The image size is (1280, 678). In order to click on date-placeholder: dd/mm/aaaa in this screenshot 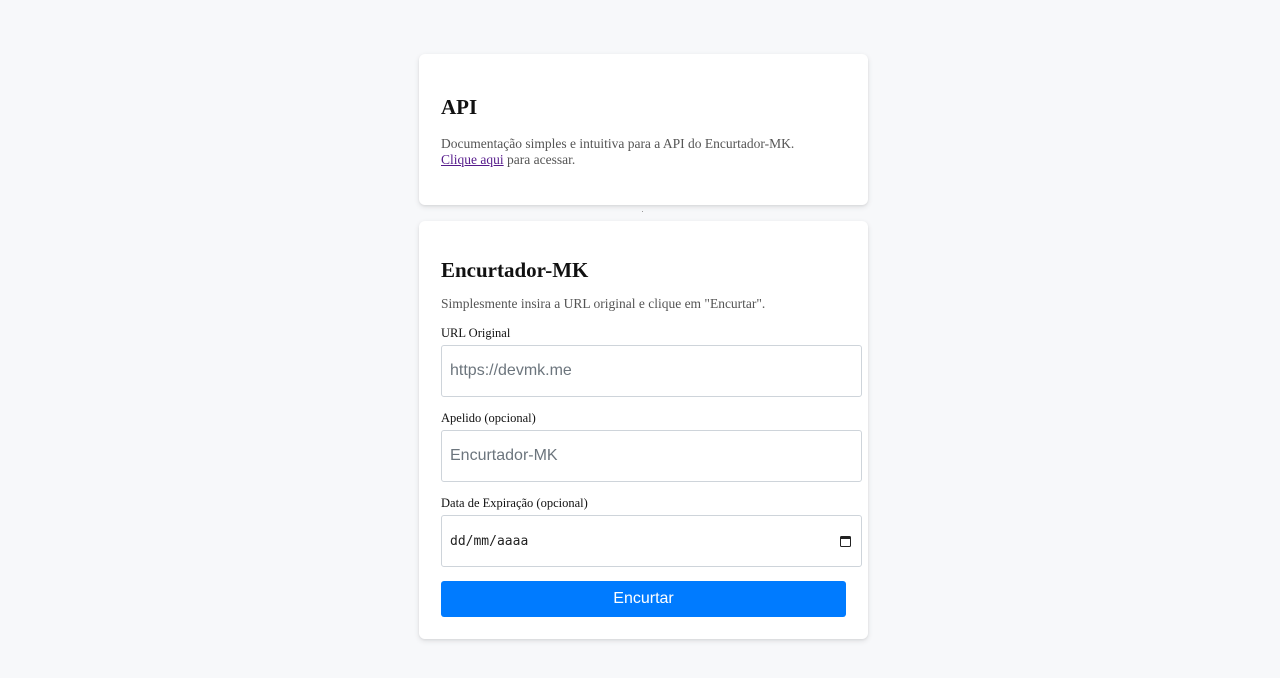, I will do `click(489, 541)`.